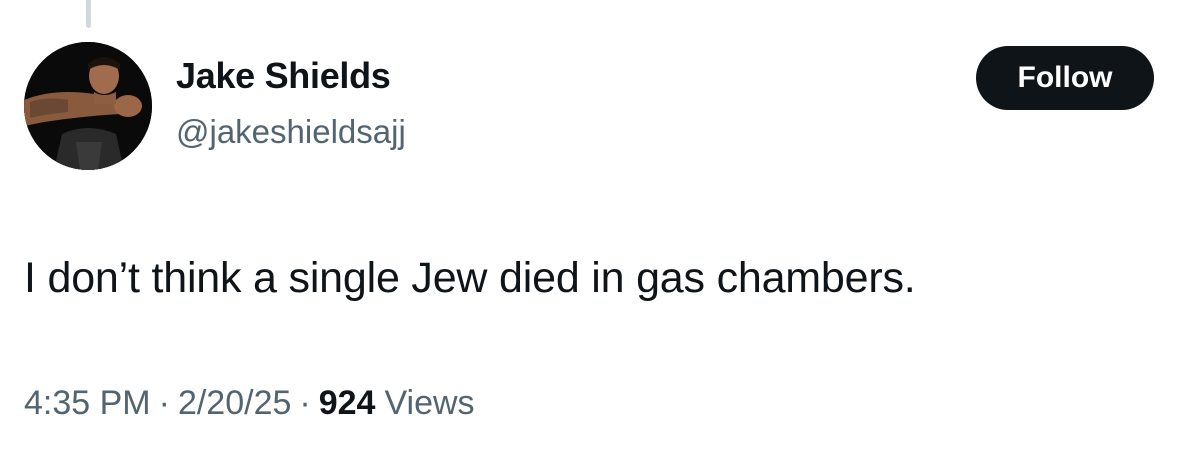  What do you see at coordinates (1065, 78) in the screenshot?
I see `follow-button: Follow` at bounding box center [1065, 78].